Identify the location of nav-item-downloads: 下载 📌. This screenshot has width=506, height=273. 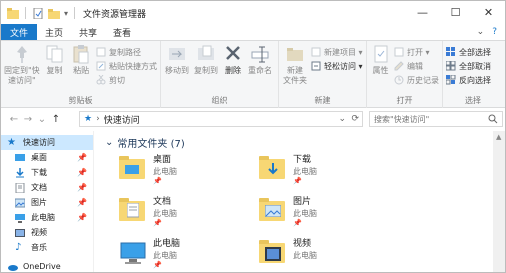
(47, 172).